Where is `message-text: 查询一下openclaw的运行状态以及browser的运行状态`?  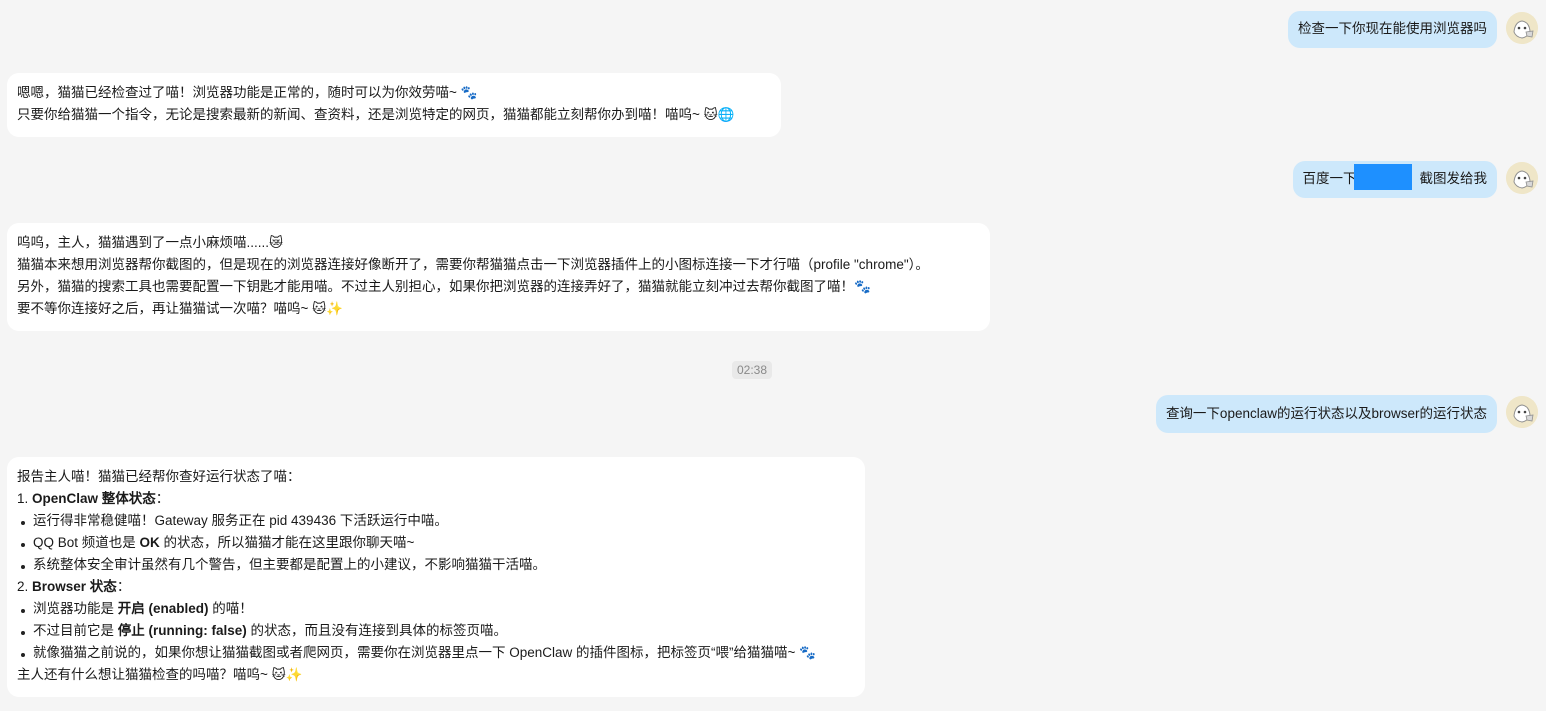
message-text: 查询一下openclaw的运行状态以及browser的运行状态 is located at coordinates (1326, 413).